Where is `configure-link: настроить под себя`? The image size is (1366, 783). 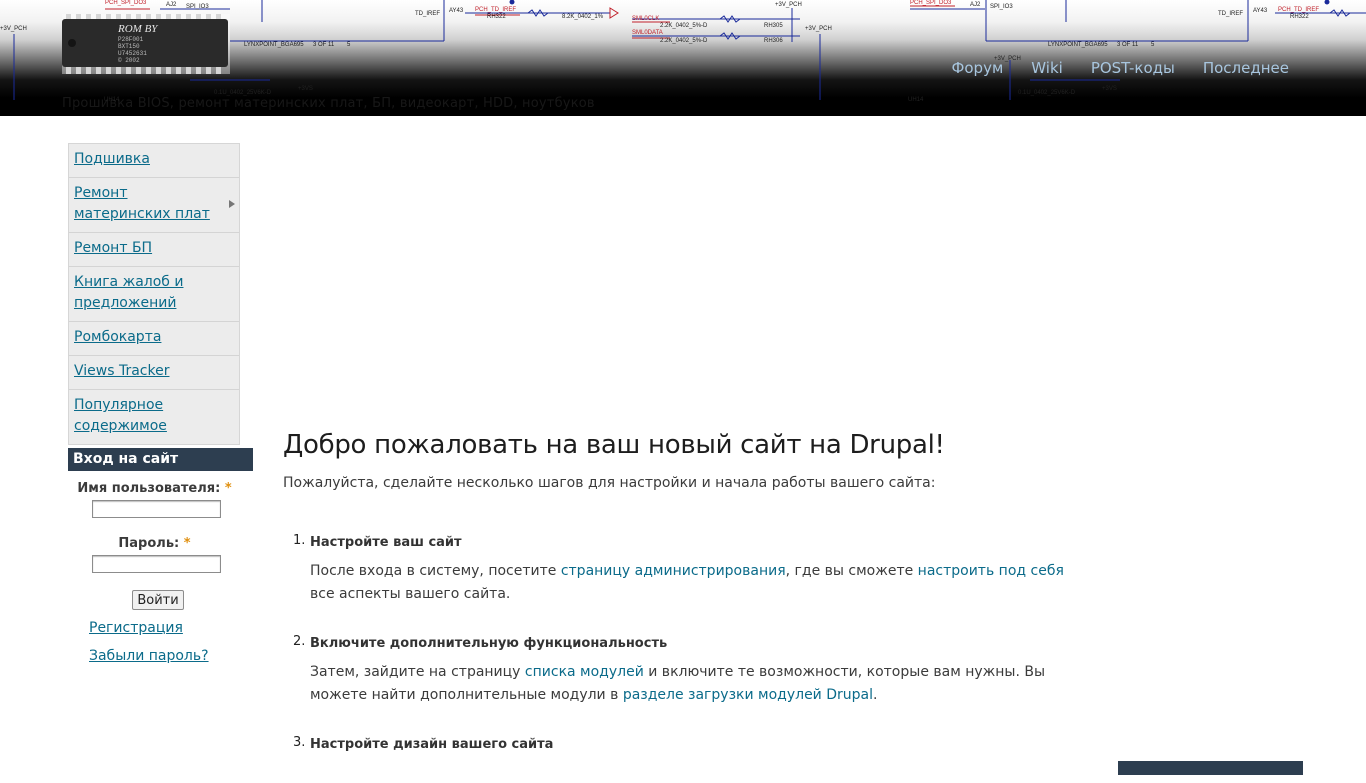
configure-link: настроить под себя is located at coordinates (991, 571).